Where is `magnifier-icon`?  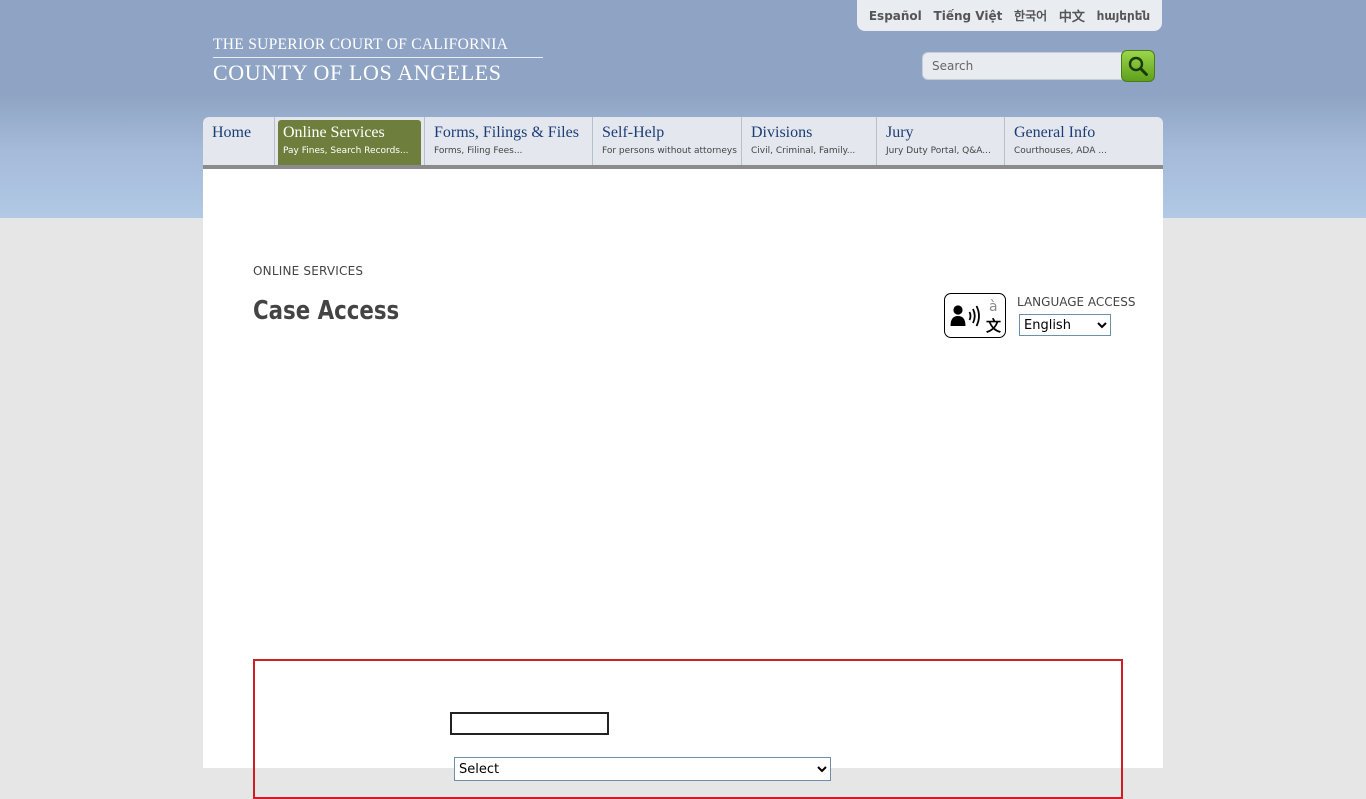
magnifier-icon is located at coordinates (1138, 66).